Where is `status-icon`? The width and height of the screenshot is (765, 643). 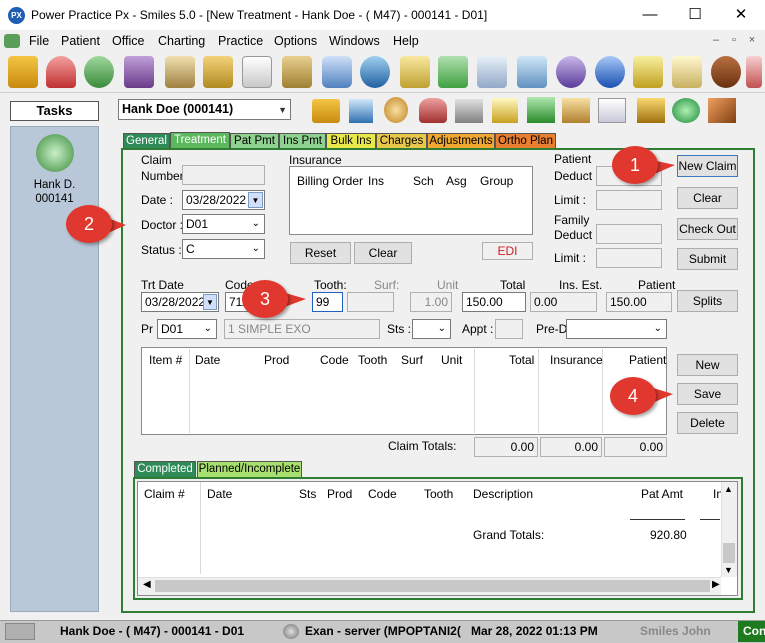 status-icon is located at coordinates (20, 631).